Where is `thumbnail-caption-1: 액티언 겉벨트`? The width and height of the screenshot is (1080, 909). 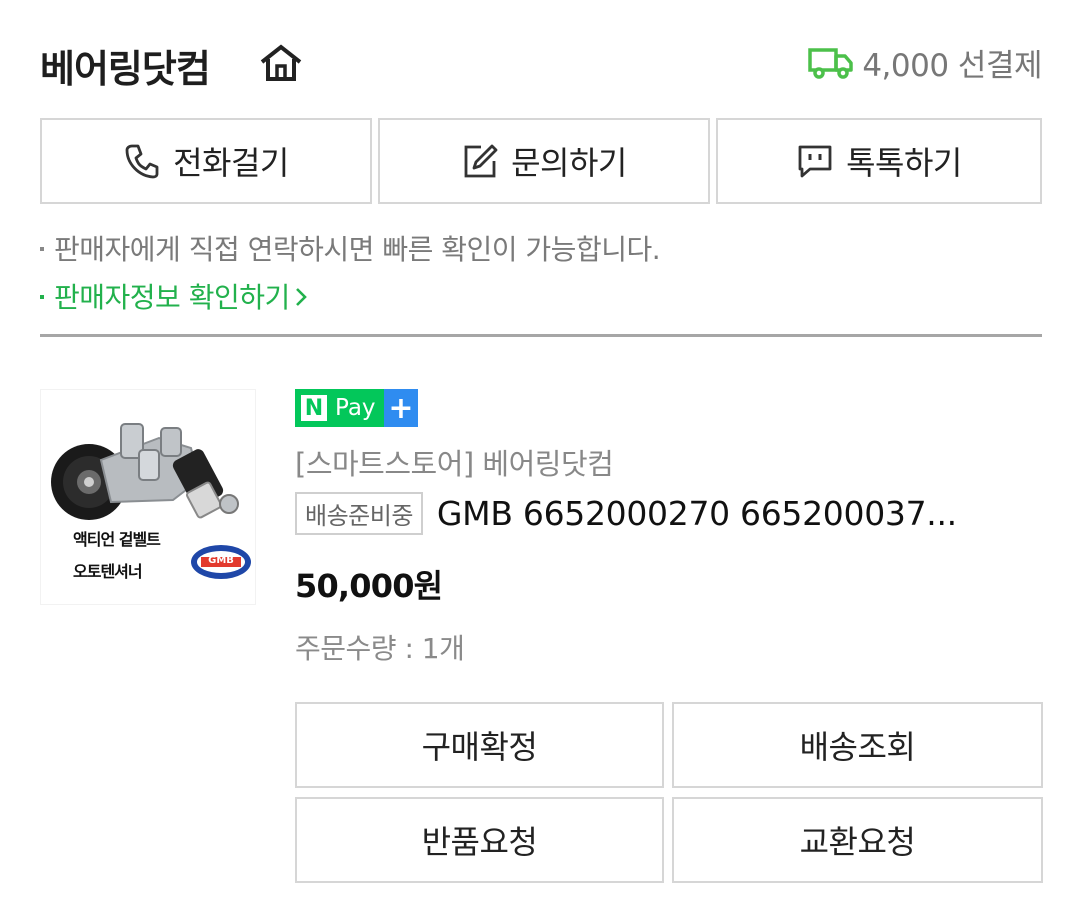
thumbnail-caption-1: 액티언 겉벨트 is located at coordinates (117, 539).